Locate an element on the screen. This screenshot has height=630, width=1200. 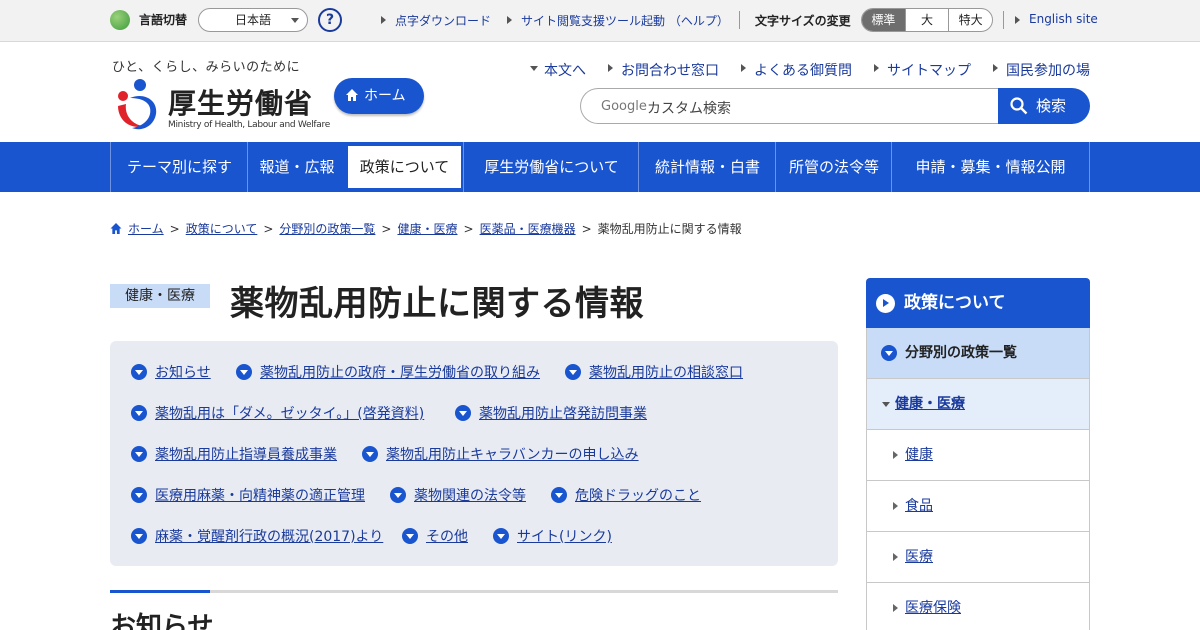
anchor-link: 薬物乱用防止指導員養成事業 is located at coordinates (234, 454).